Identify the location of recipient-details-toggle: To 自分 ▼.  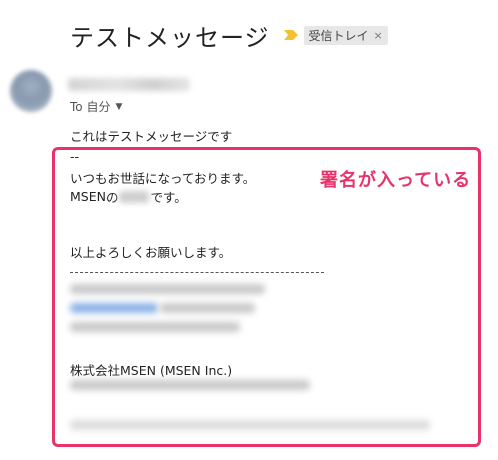
(96, 106).